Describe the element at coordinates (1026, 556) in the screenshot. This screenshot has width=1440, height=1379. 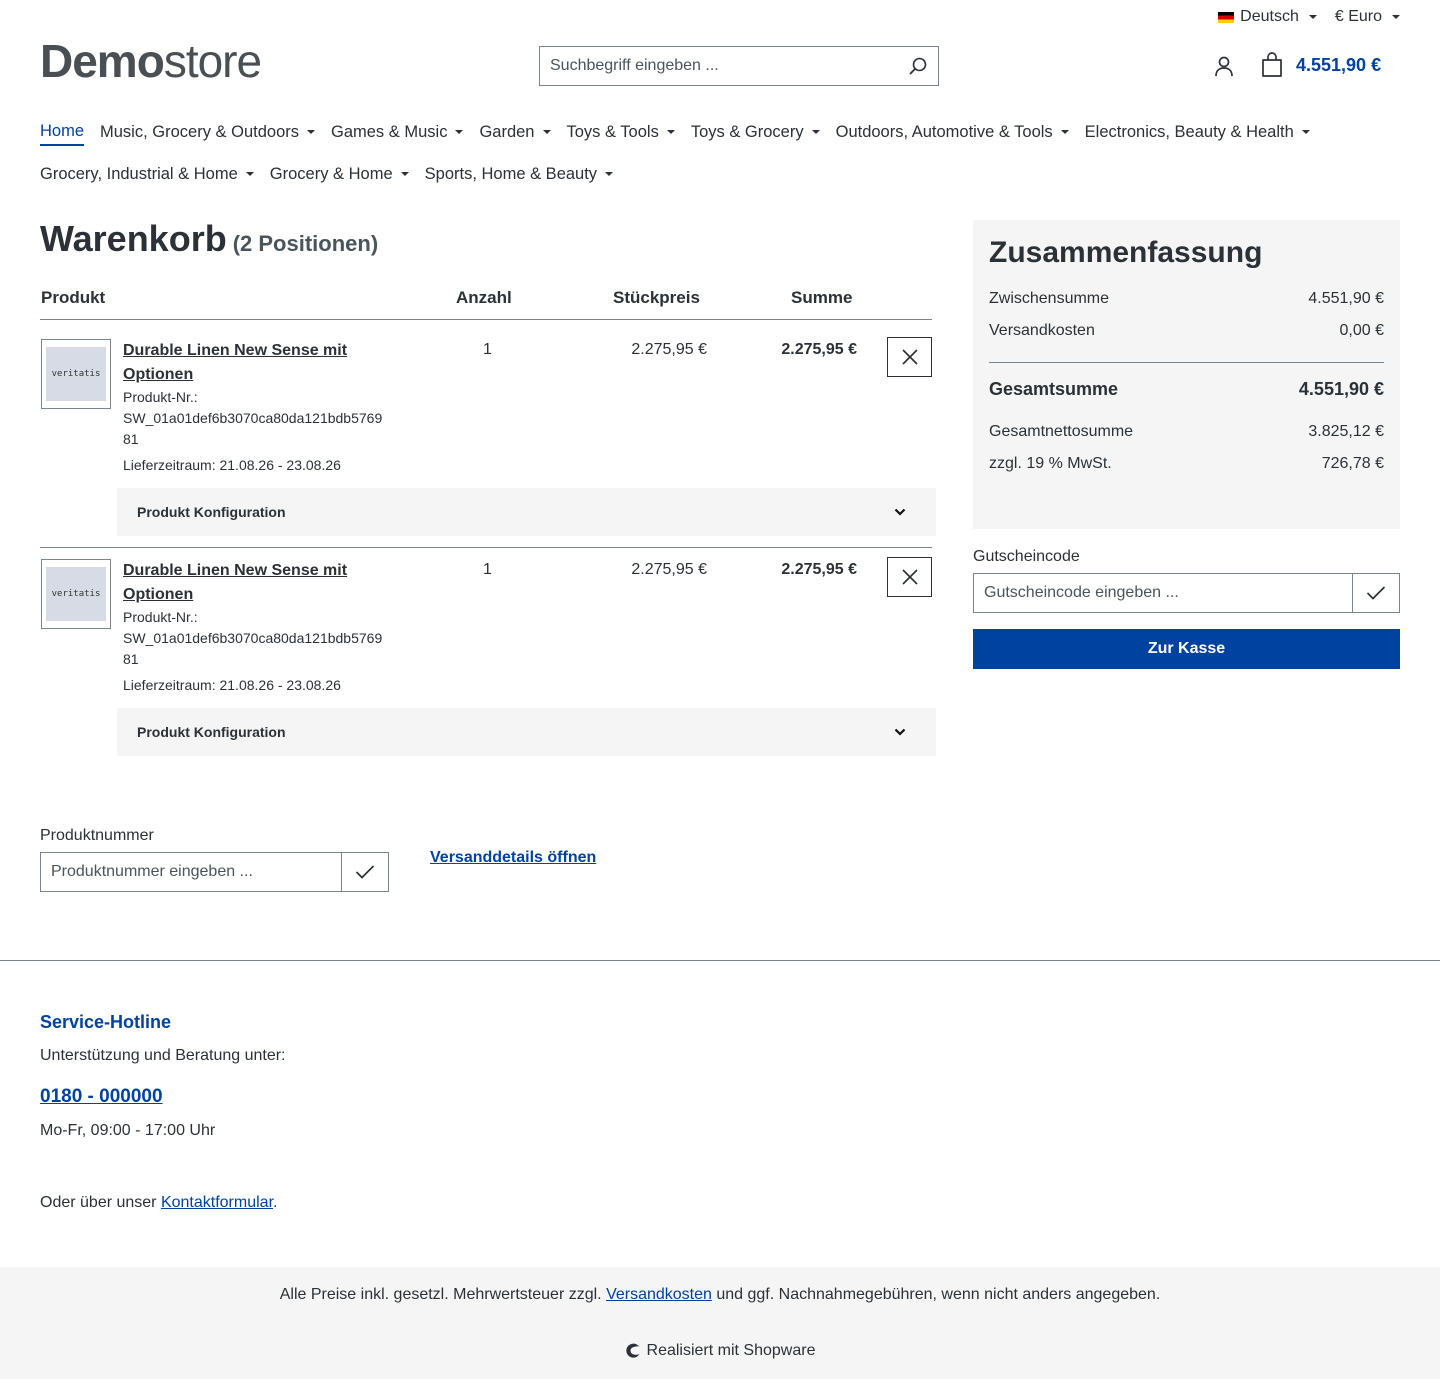
I see `voucher-label: Gutscheincode` at that location.